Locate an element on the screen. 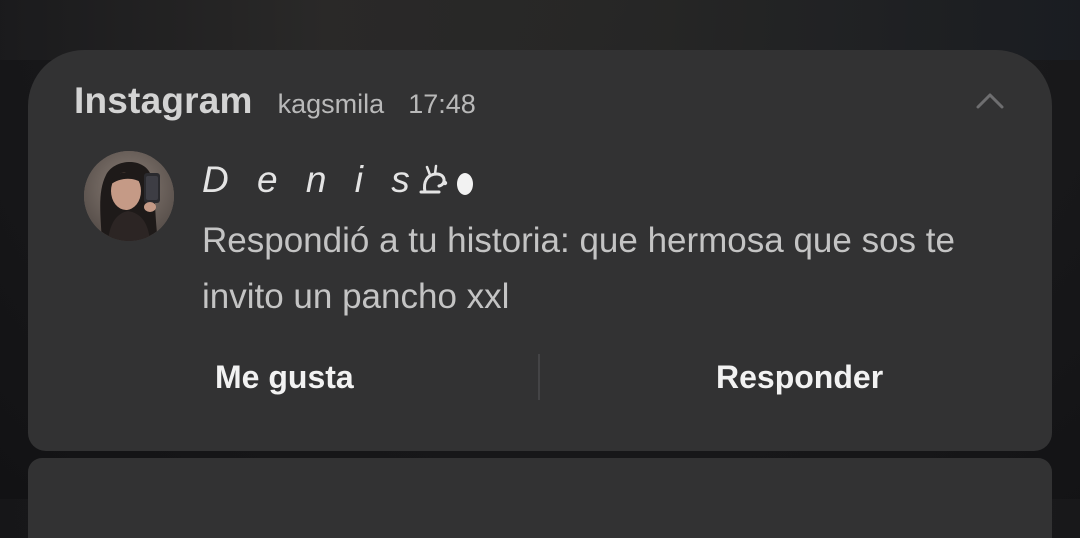  account-name: kagsmila is located at coordinates (331, 104).